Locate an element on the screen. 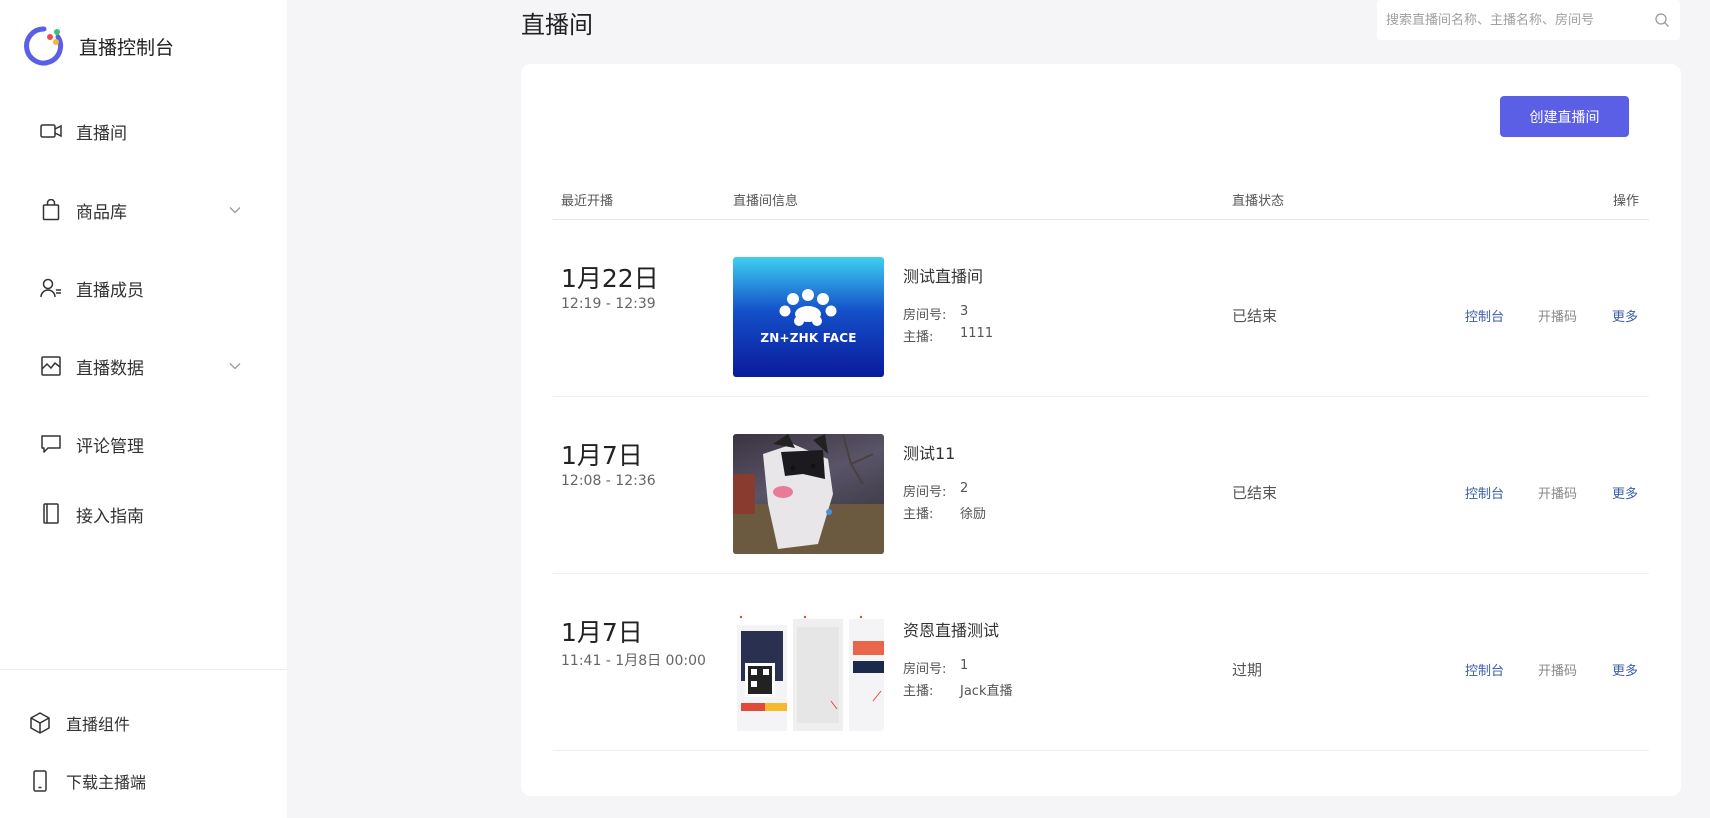 The height and width of the screenshot is (818, 1710). sidebar-item-label: 接入指南 is located at coordinates (110, 516).